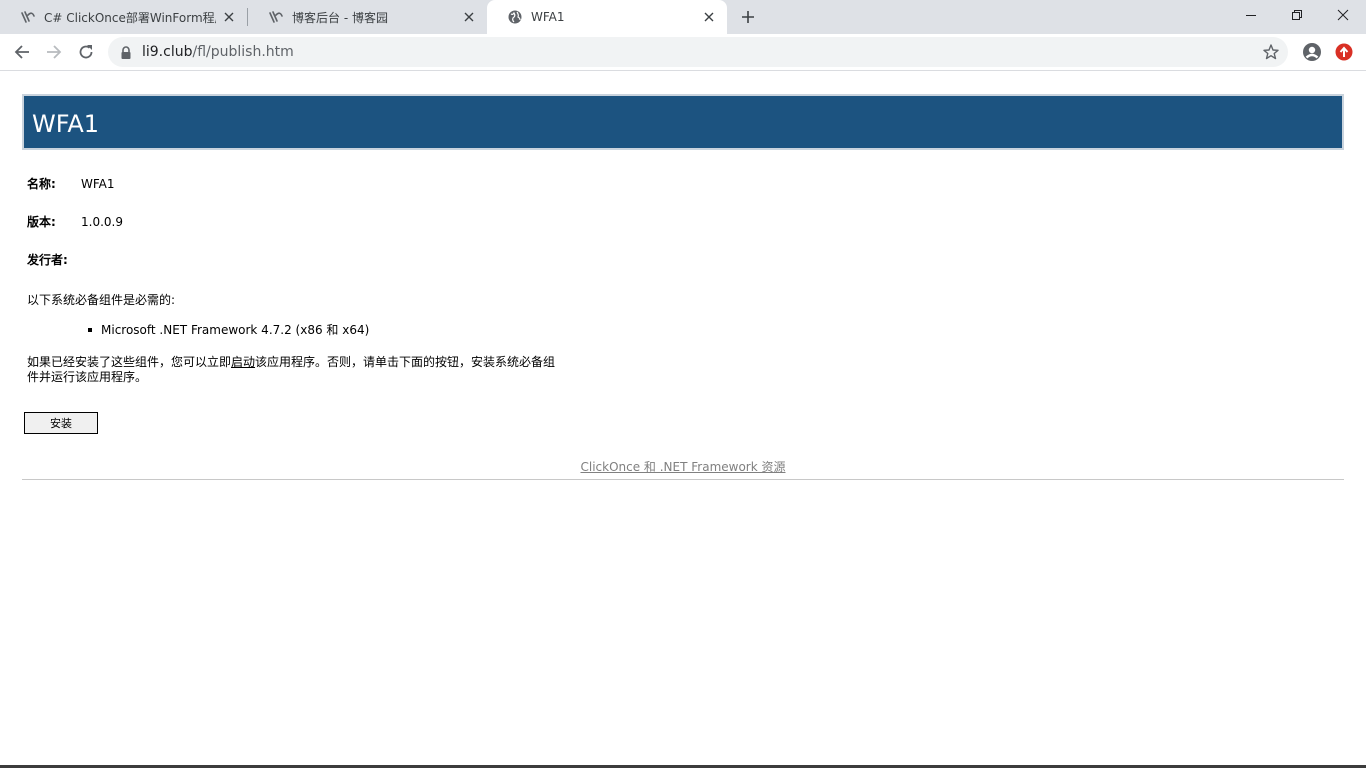 The image size is (1366, 768). I want to click on footer: ClickOnce 和 .NET Framework 资源, so click(683, 467).